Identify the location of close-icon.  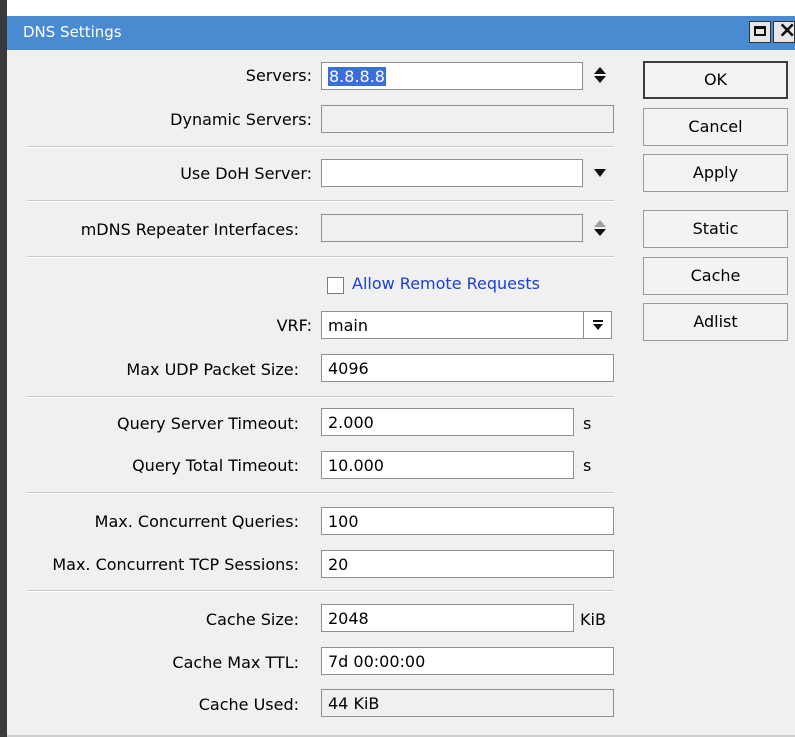
(784, 32).